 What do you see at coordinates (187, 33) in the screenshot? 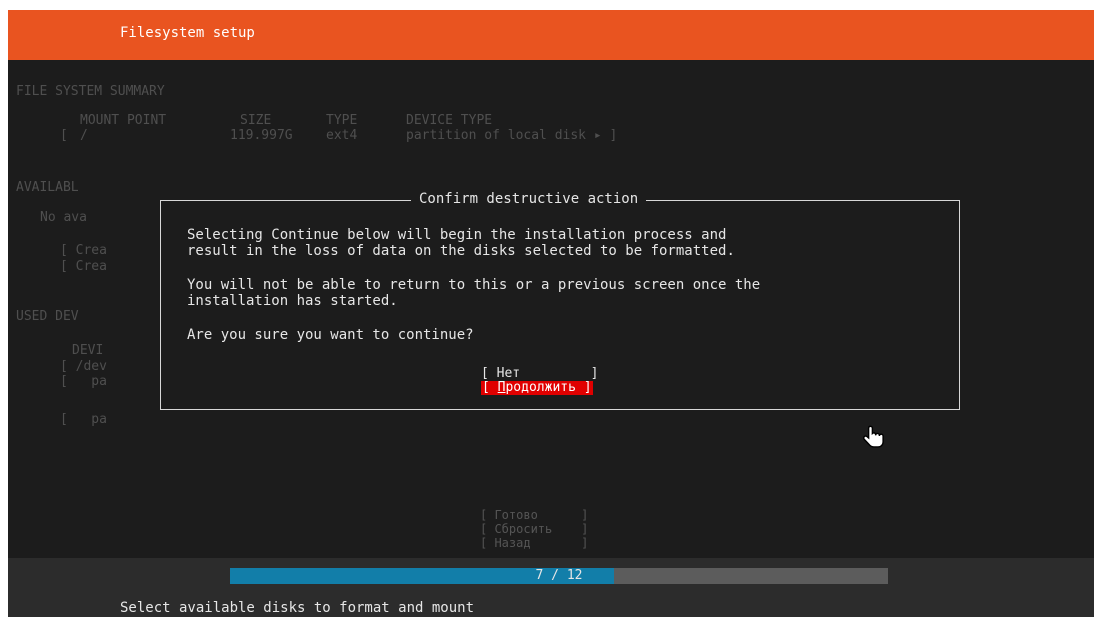
I see `page-title: Filesystem setup` at bounding box center [187, 33].